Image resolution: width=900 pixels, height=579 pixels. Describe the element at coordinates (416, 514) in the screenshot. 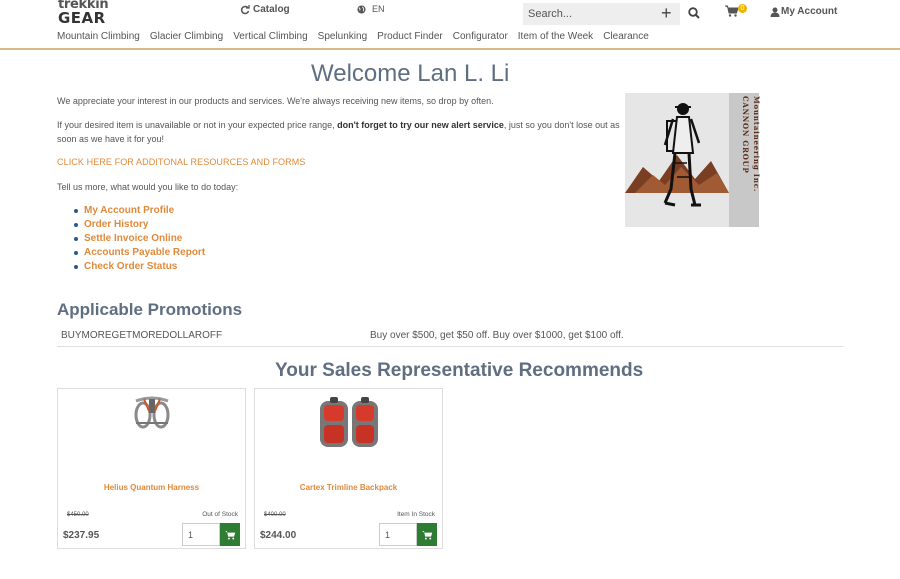

I see `stock-status: Item In Stock` at that location.